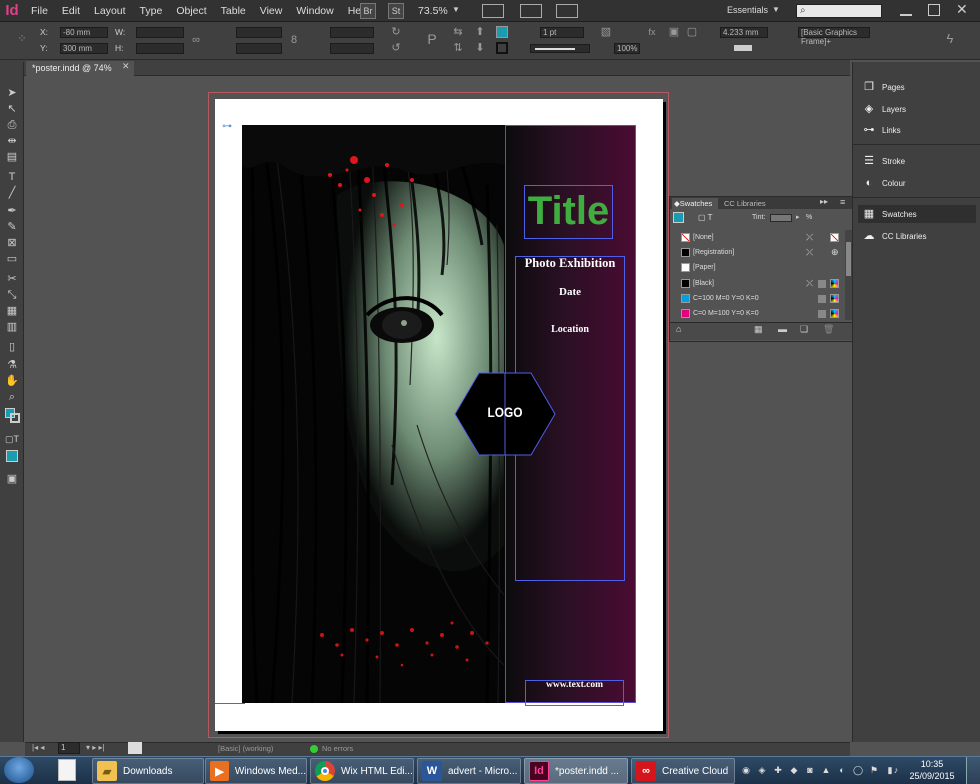 The height and width of the screenshot is (784, 980). What do you see at coordinates (337, 748) in the screenshot?
I see `preflight-errors: No errors` at bounding box center [337, 748].